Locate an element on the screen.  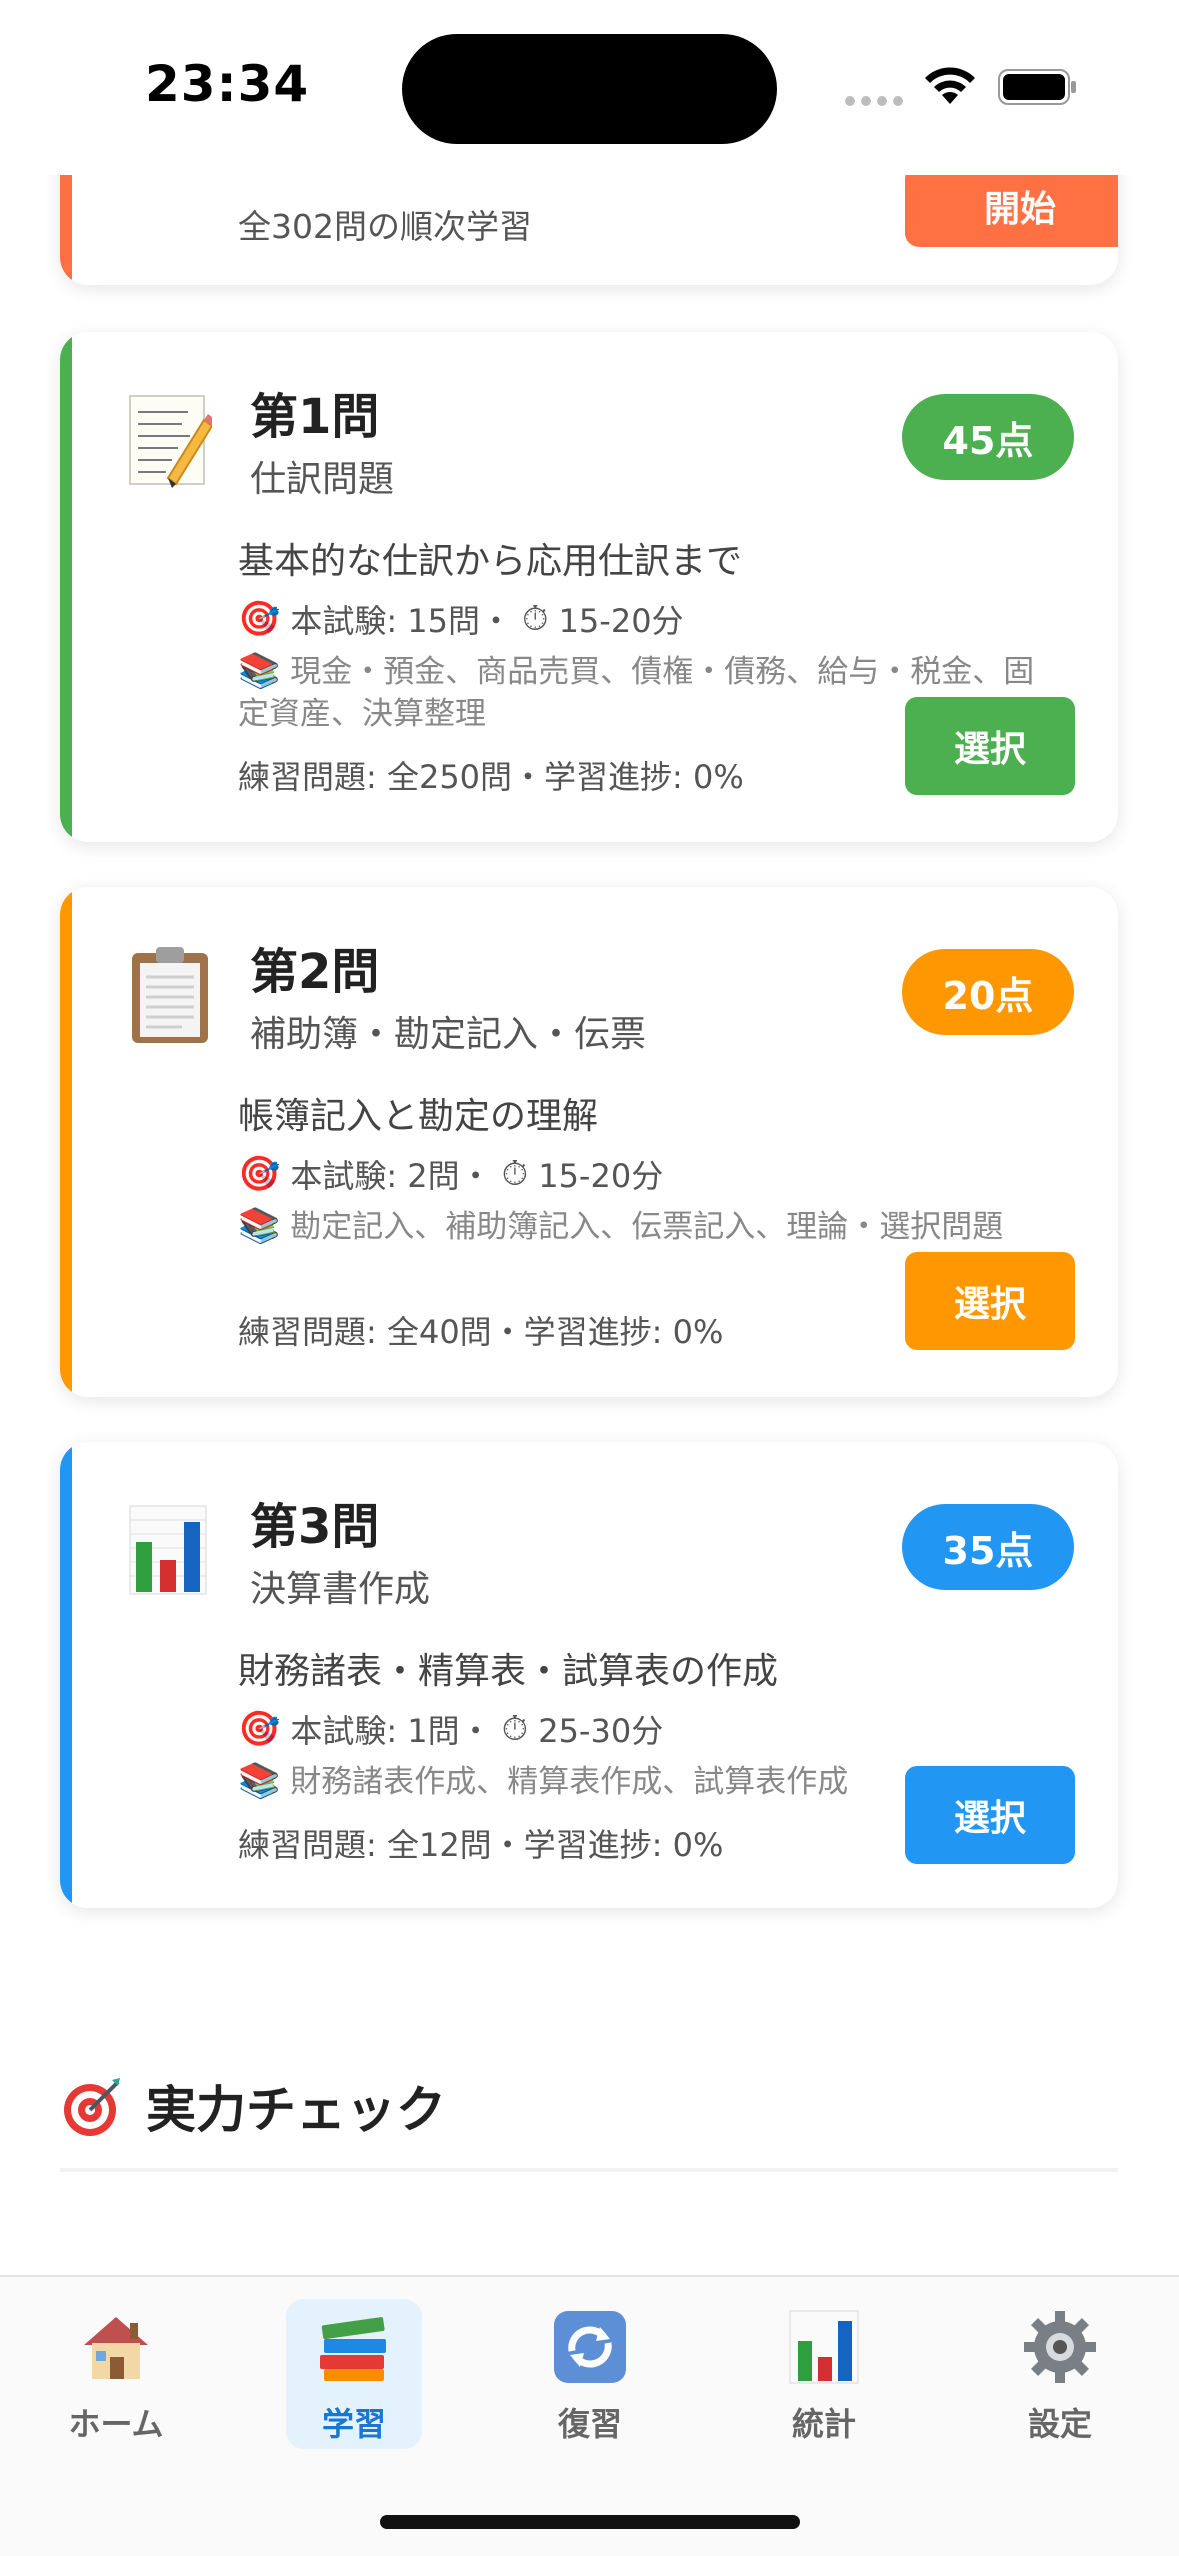
topics-text: 勘定記入、補助簿記入、伝票記入、理論・選択問題 is located at coordinates (647, 1227).